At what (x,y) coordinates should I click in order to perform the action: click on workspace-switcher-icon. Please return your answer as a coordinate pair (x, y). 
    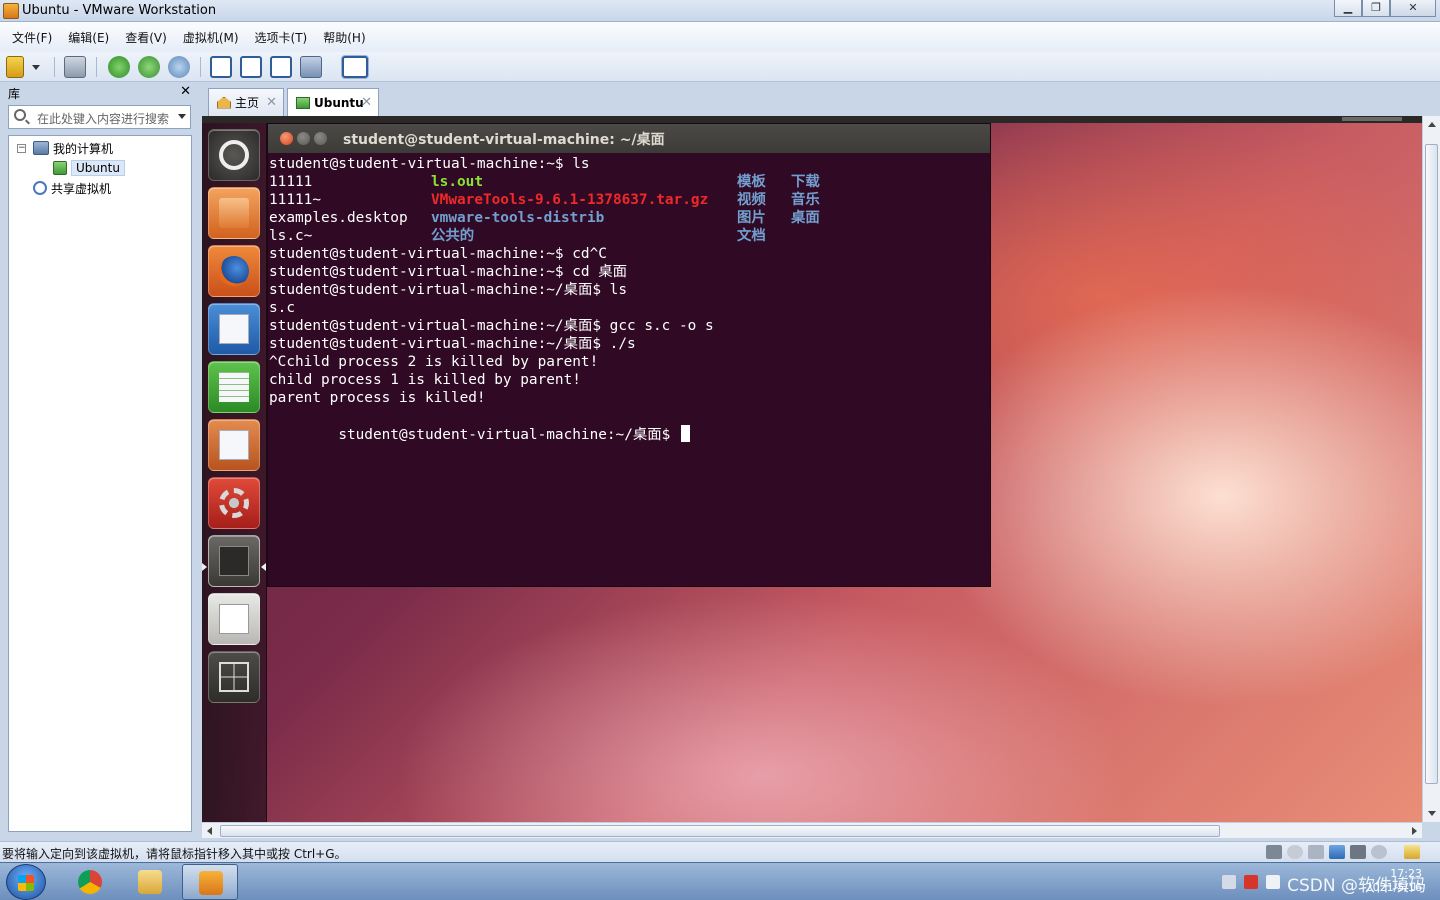
    Looking at the image, I should click on (234, 677).